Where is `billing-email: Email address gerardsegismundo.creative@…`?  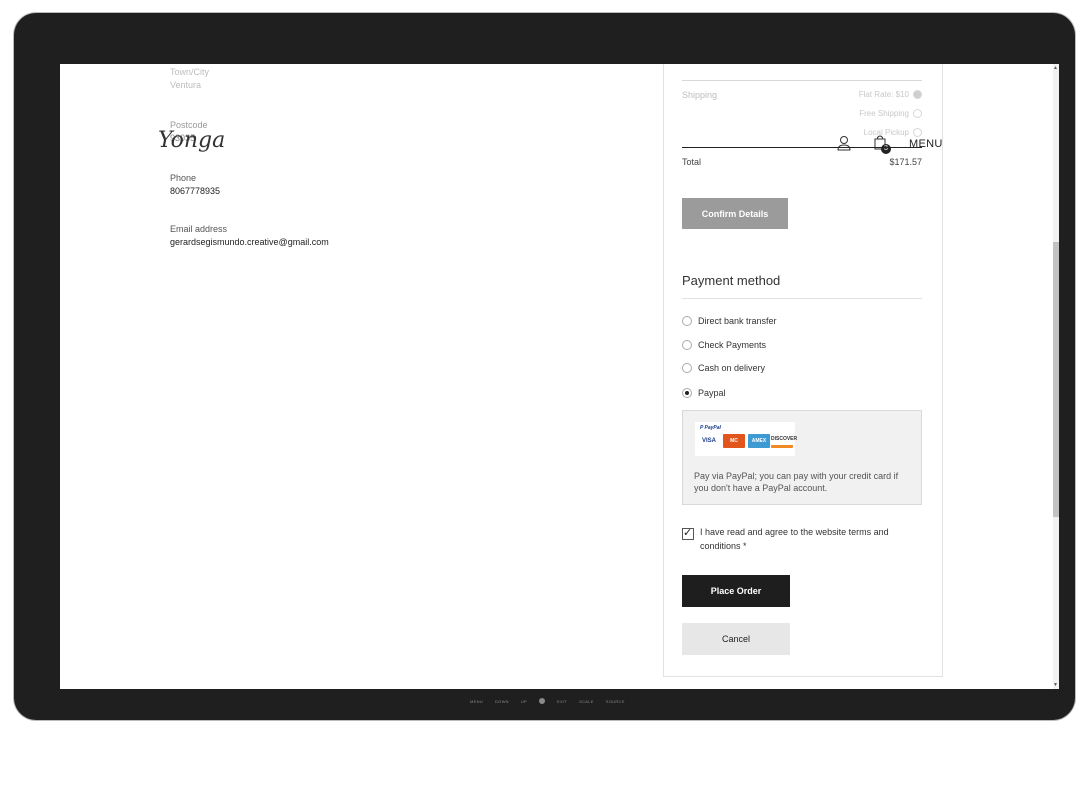
billing-email: Email address gerardsegismundo.creative@… is located at coordinates (249, 235).